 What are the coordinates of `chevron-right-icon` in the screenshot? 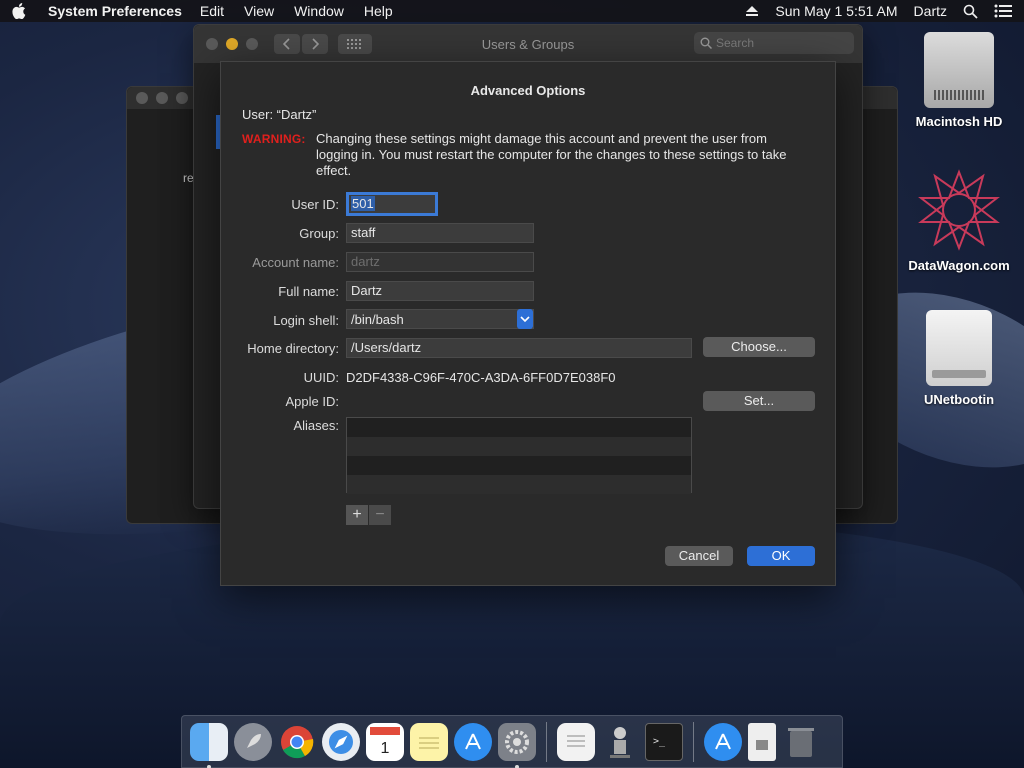 It's located at (315, 44).